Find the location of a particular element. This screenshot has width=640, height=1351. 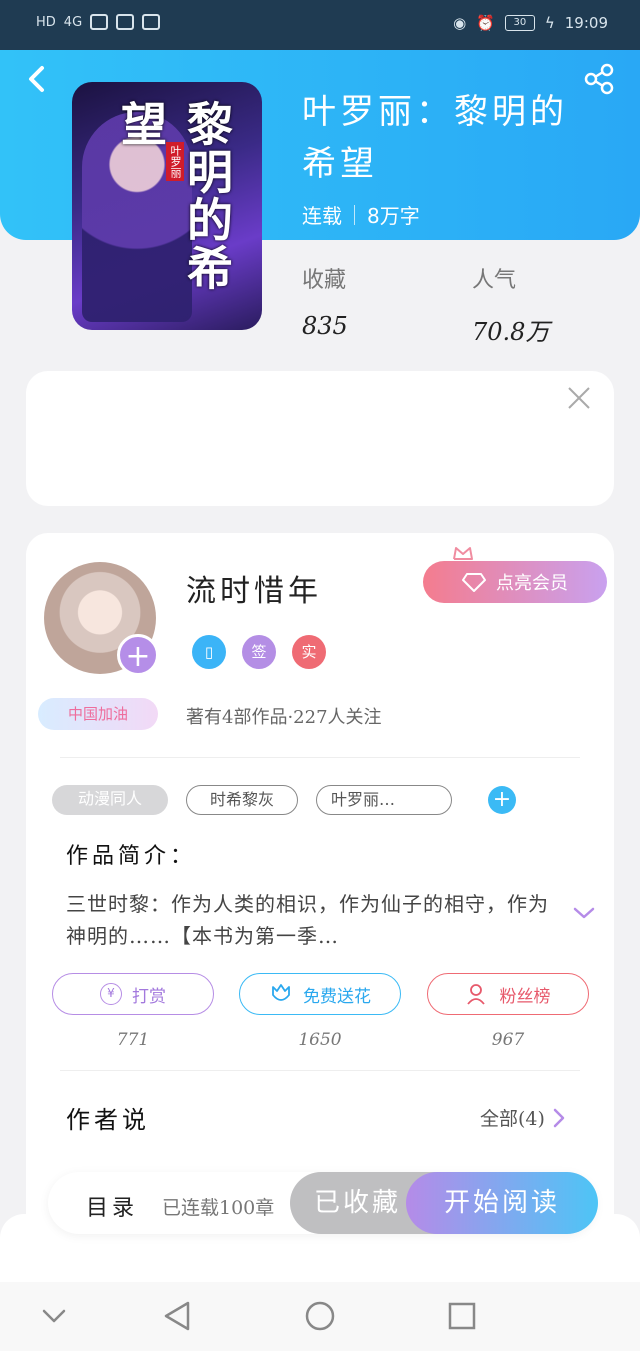

signal-icon is located at coordinates (99, 22).